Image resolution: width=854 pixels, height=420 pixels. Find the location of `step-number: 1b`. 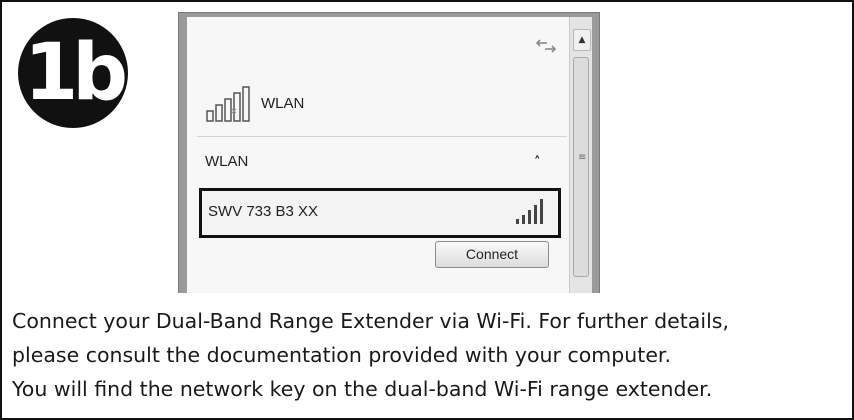

step-number: 1b is located at coordinates (75, 73).